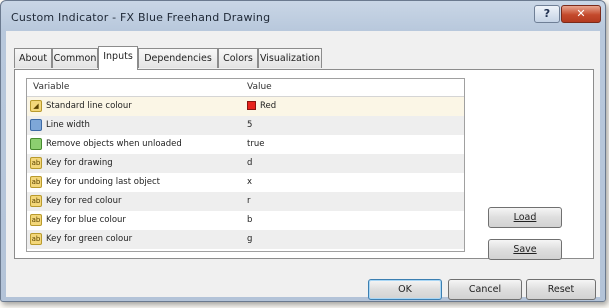  I want to click on close-button: ✕, so click(581, 14).